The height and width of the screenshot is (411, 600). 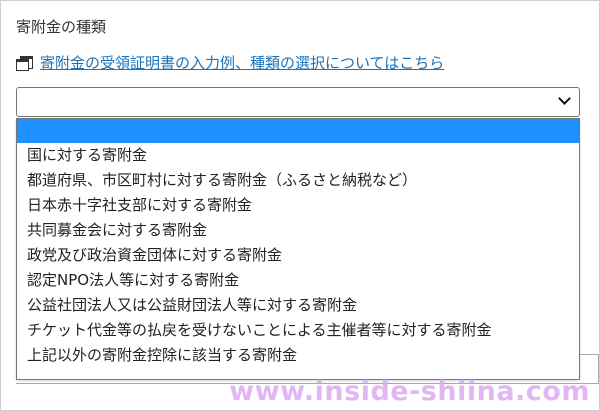 I want to click on chevron-down-icon, so click(x=564, y=98).